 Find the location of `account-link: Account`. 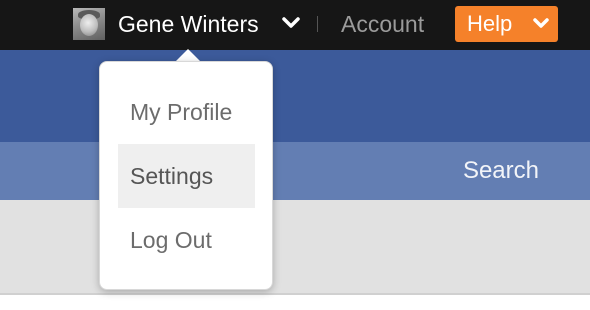

account-link: Account is located at coordinates (382, 24).